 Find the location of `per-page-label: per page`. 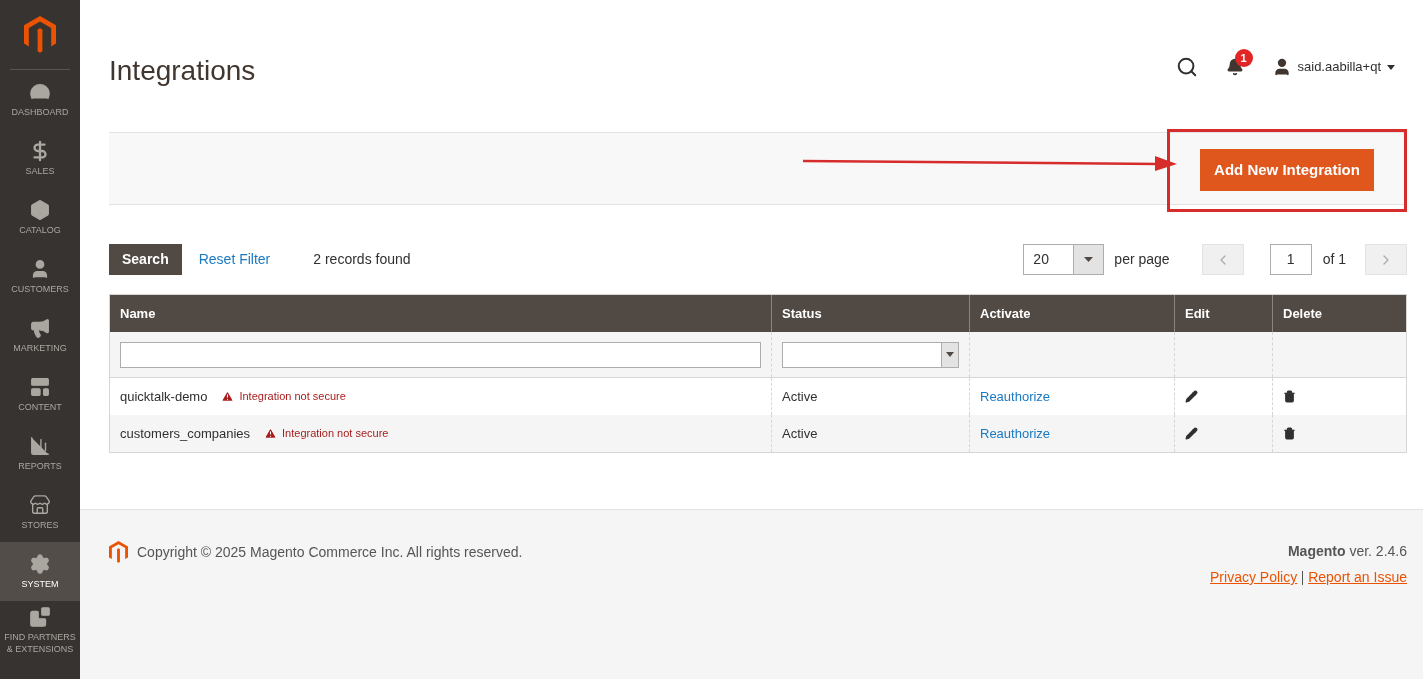

per-page-label: per page is located at coordinates (1142, 259).